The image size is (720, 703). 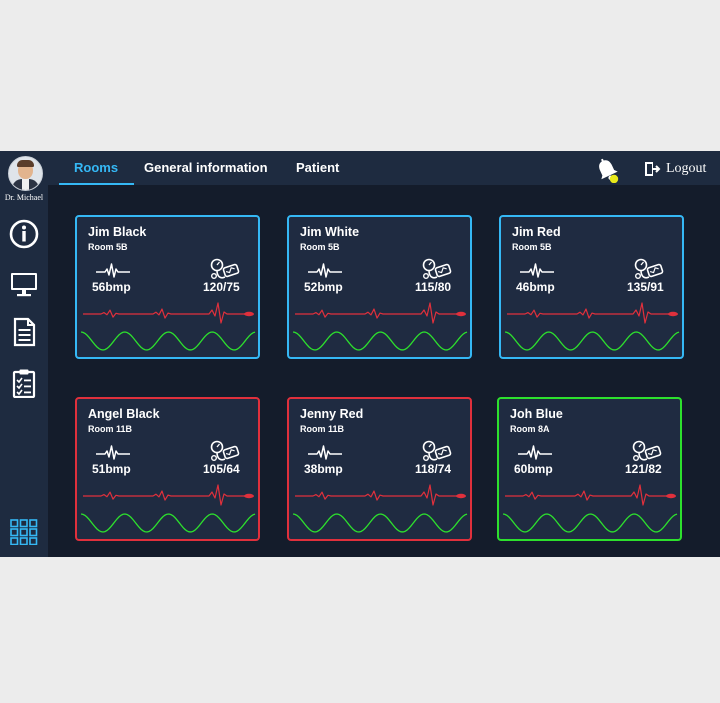 What do you see at coordinates (24, 332) in the screenshot?
I see `document-icon` at bounding box center [24, 332].